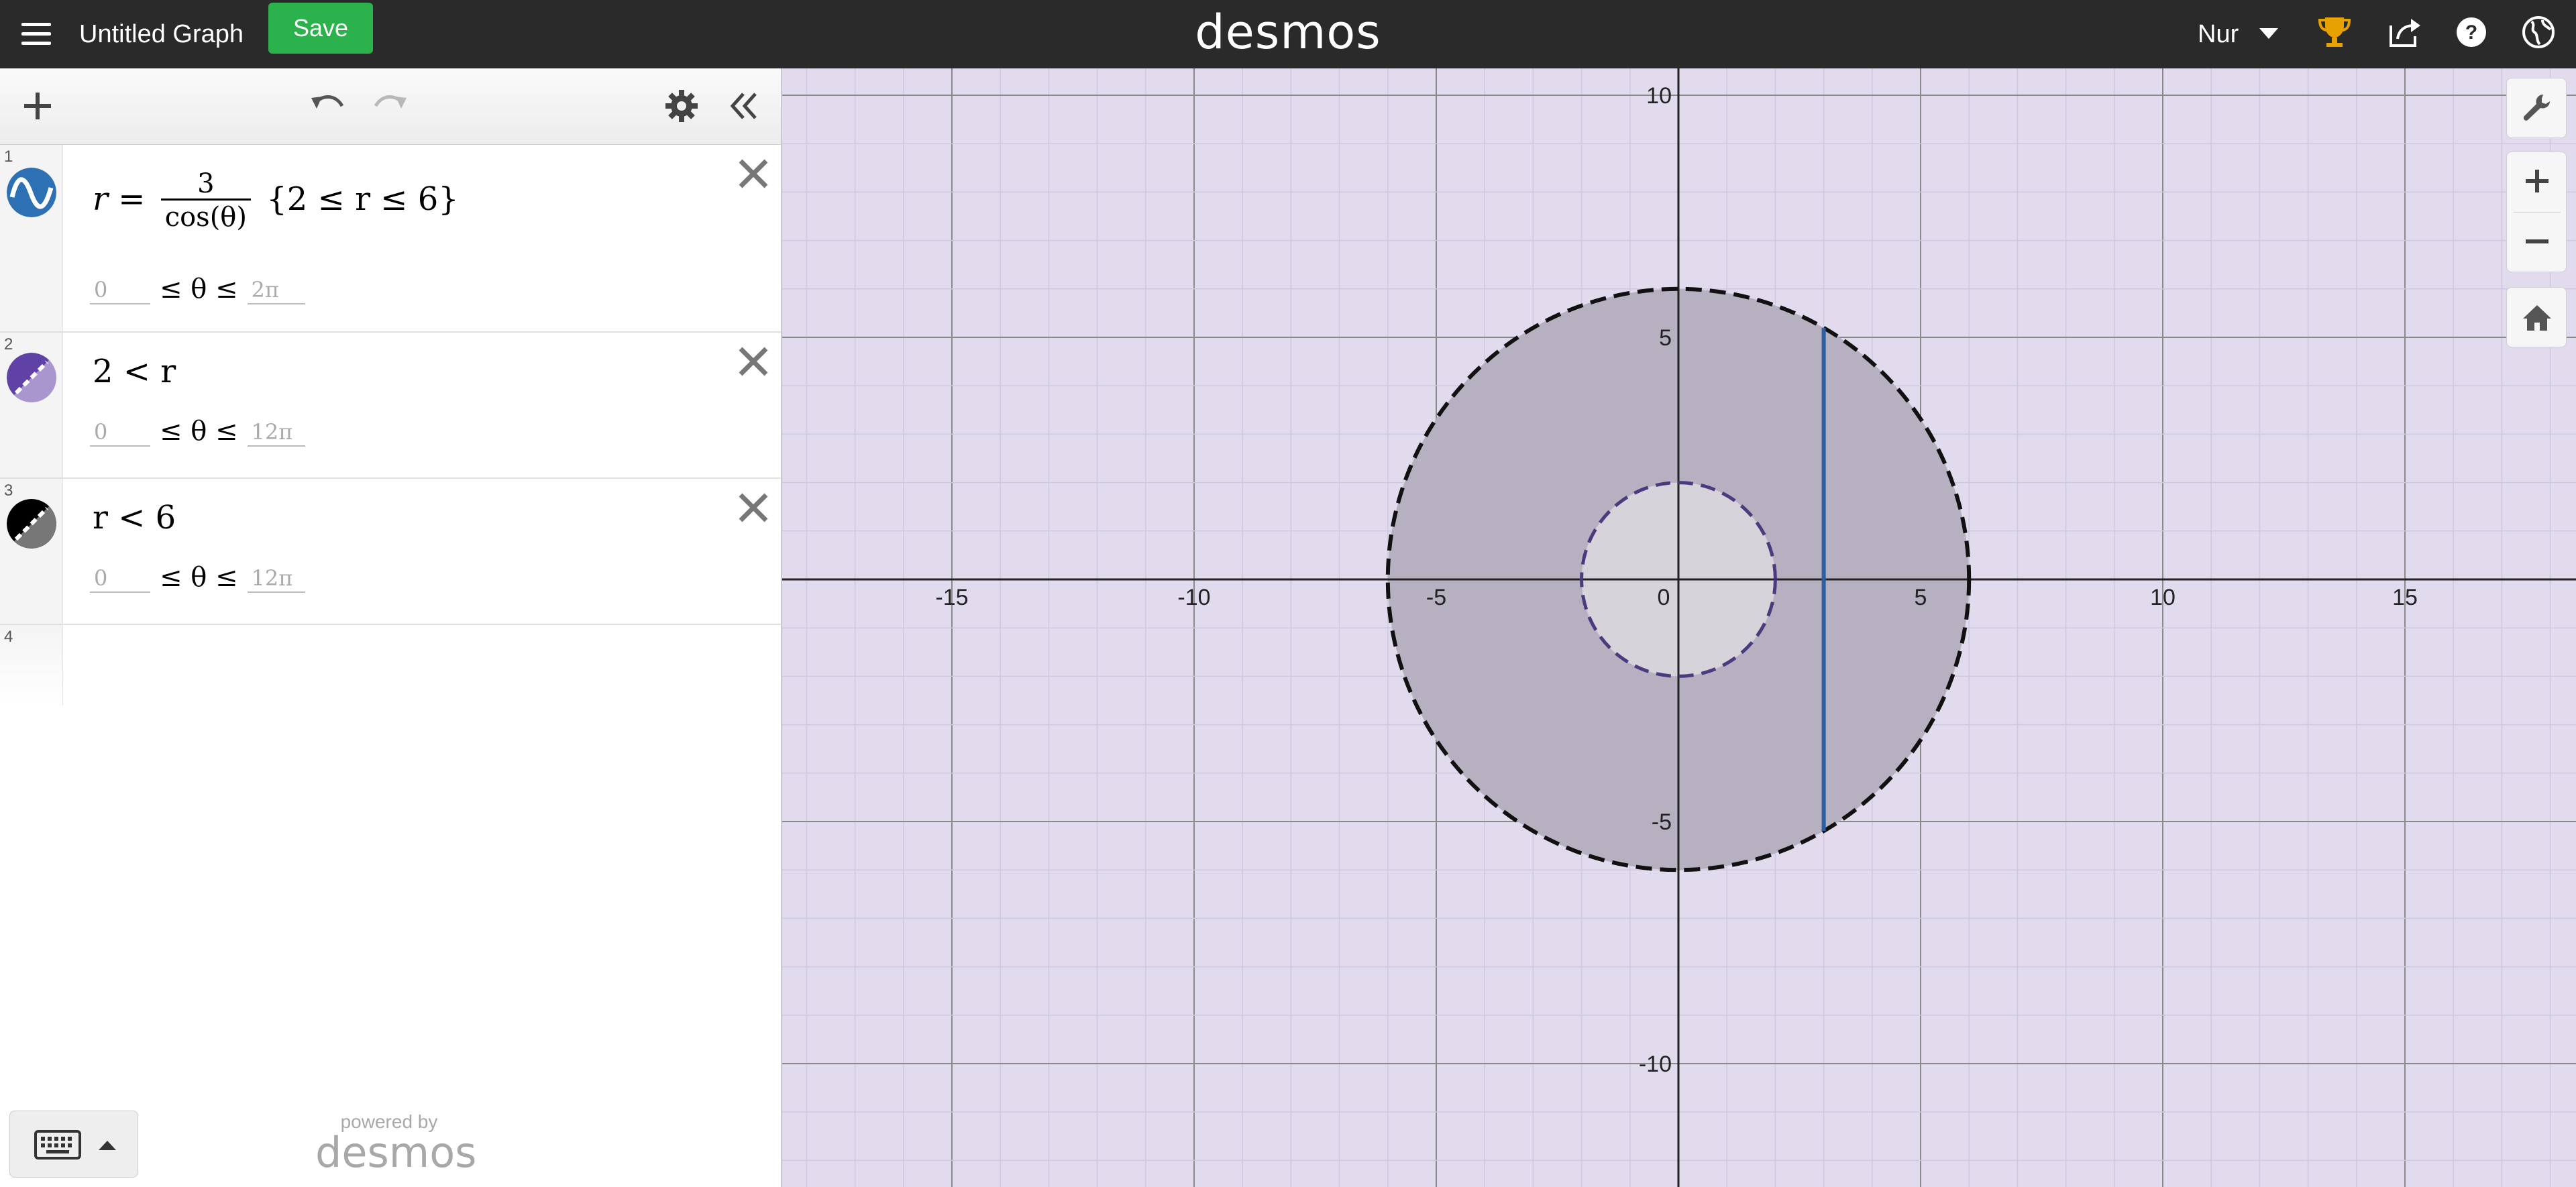 The height and width of the screenshot is (1187, 2576). Describe the element at coordinates (1665, 338) in the screenshot. I see `y-tick-label: 5` at that location.